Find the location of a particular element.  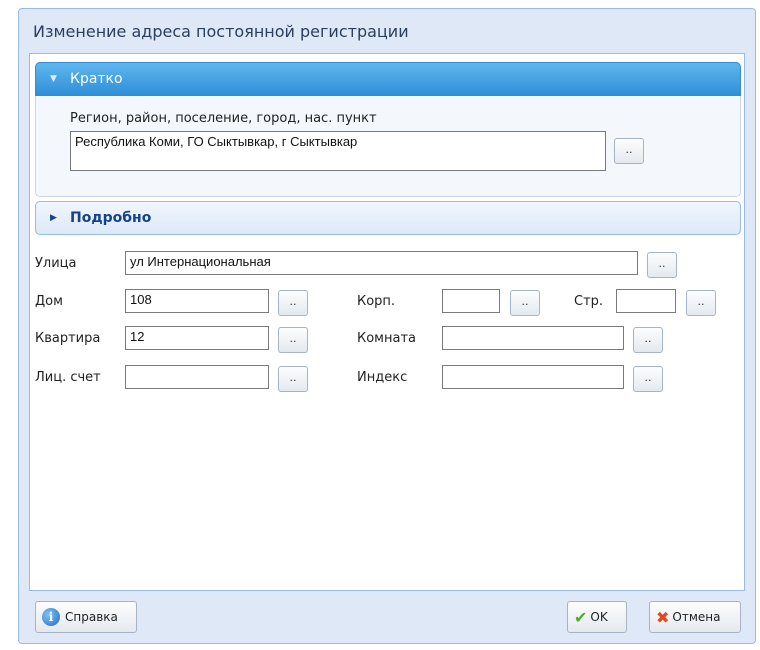

cancel-button-label: Отмена is located at coordinates (696, 617).